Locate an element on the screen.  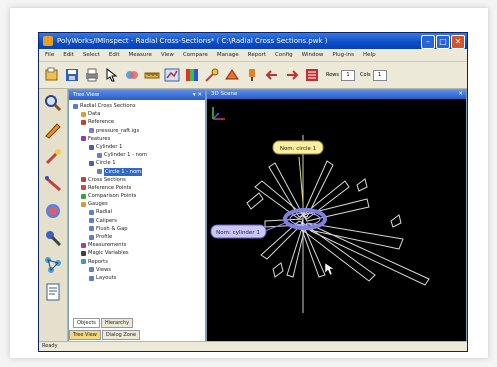
menu-item-help: Help is located at coordinates (369, 55).